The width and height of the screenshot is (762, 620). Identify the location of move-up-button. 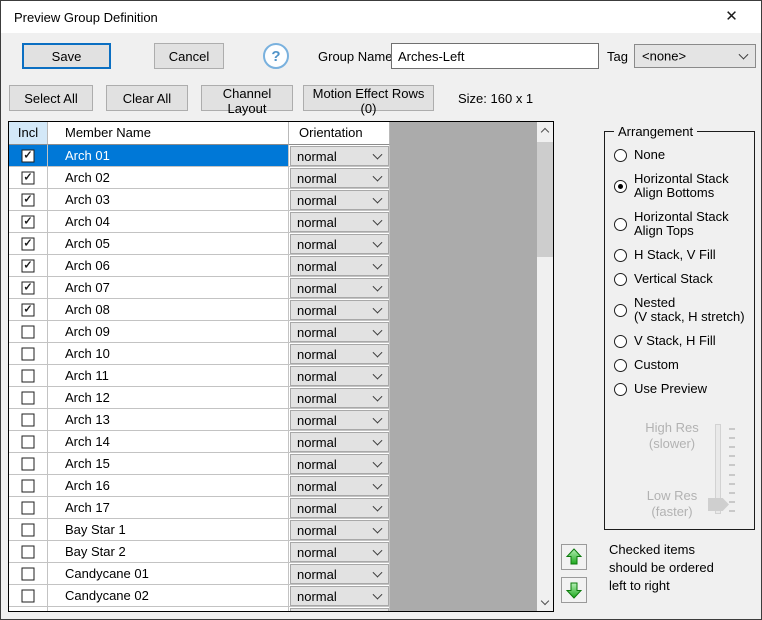
(574, 557).